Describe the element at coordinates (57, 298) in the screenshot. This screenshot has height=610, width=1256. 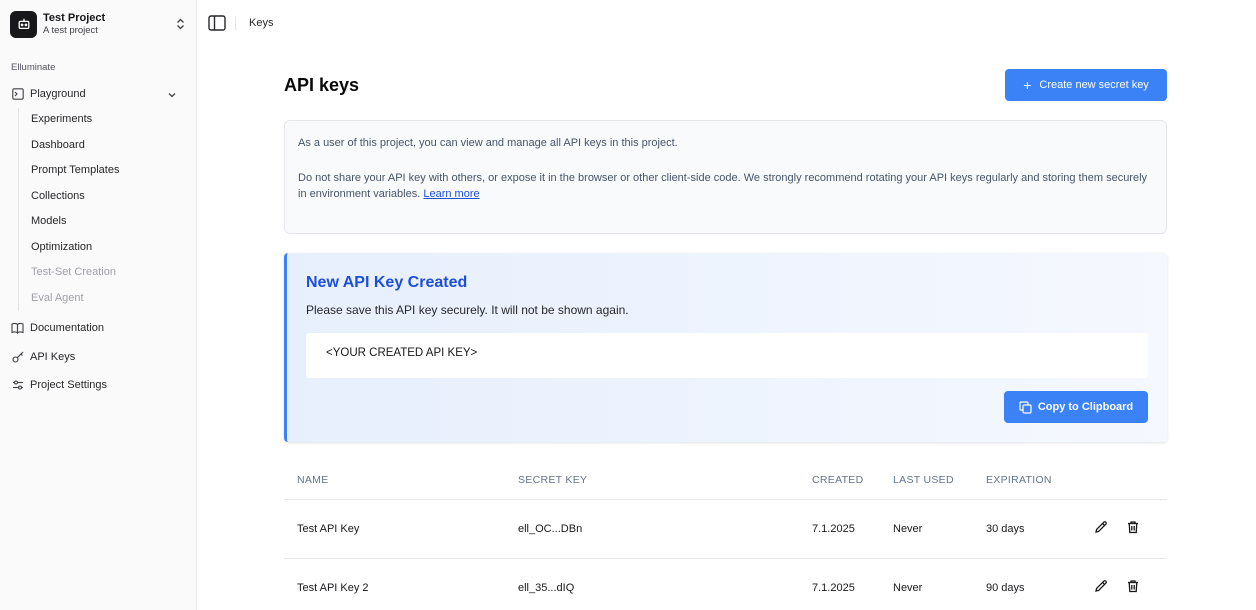
I see `sidebar-item-eval-agent: Eval Agent` at that location.